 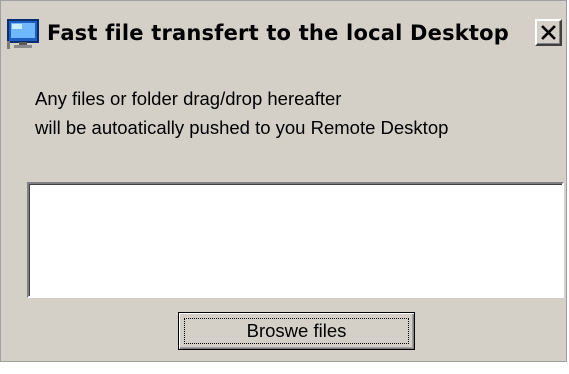 What do you see at coordinates (278, 33) in the screenshot?
I see `window-title: Fast file transfert to the local Desktop` at bounding box center [278, 33].